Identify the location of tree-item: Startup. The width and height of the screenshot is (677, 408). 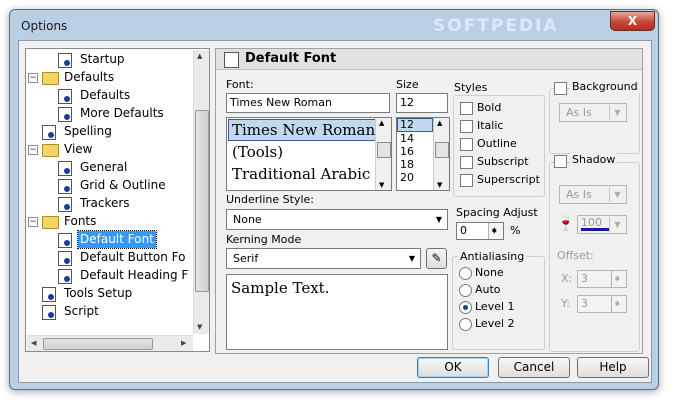
(109, 59).